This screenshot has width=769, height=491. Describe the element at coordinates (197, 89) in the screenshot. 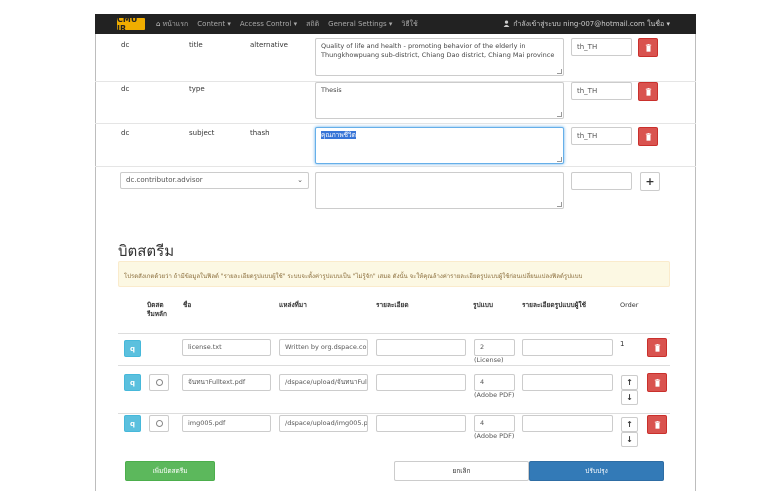

I see `metadata-element: type` at that location.